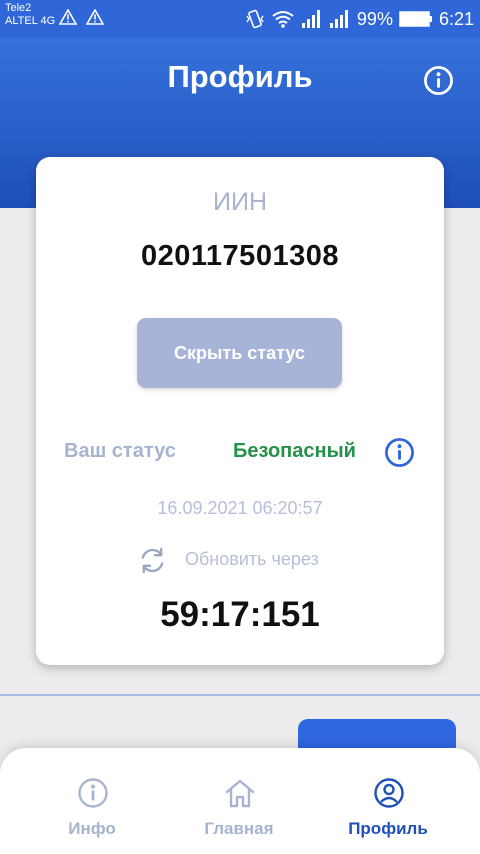 This screenshot has width=480, height=854. I want to click on nav-item-home: Главная, so click(239, 801).